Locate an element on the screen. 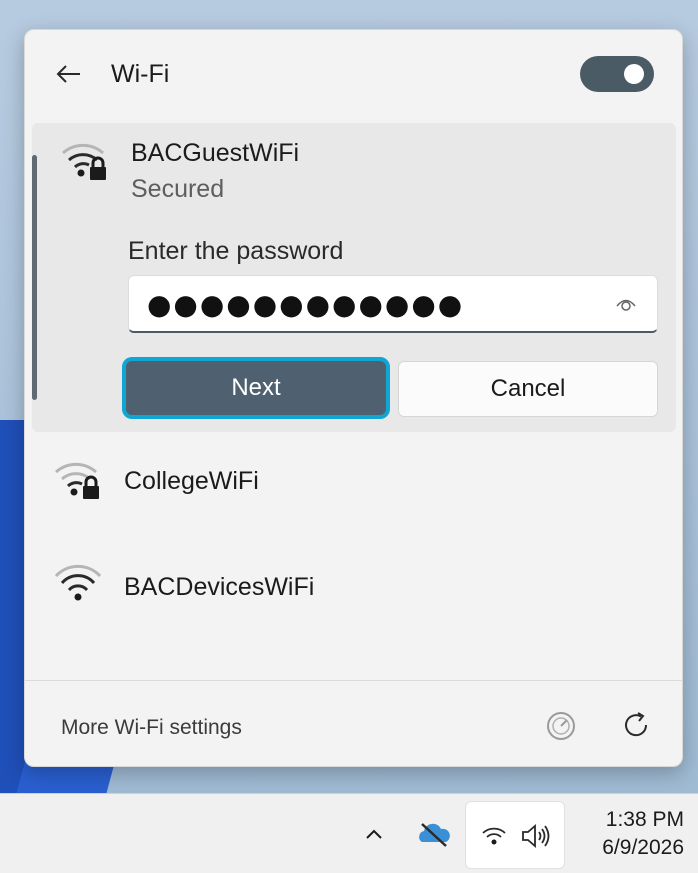 This screenshot has height=873, width=698. password-label: Enter the password is located at coordinates (236, 251).